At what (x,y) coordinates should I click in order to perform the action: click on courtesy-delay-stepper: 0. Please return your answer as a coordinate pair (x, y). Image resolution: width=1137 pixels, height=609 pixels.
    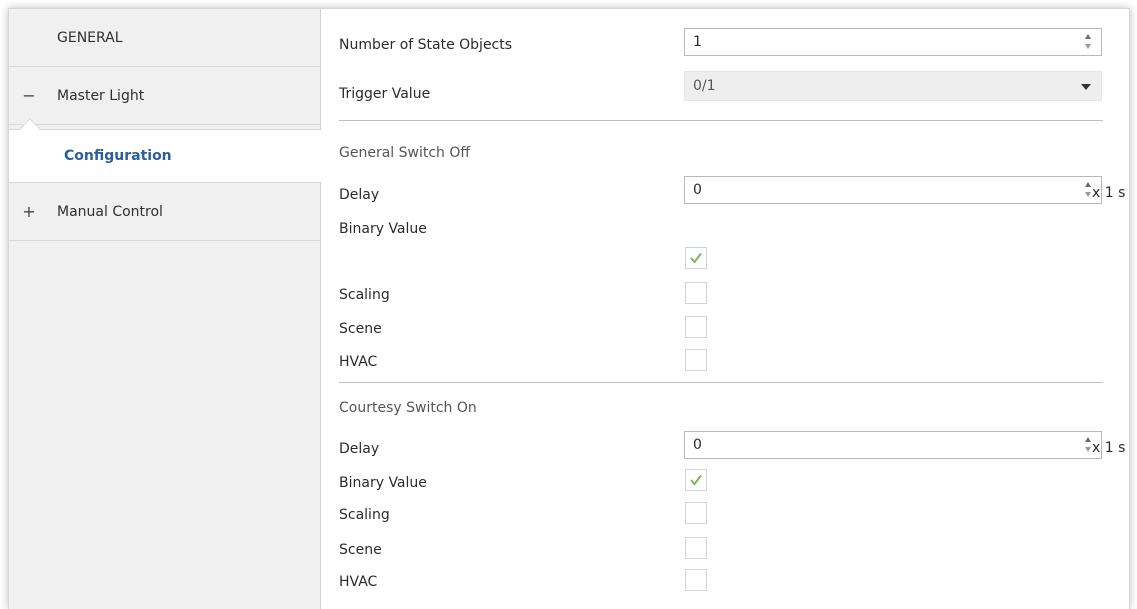
    Looking at the image, I should click on (893, 445).